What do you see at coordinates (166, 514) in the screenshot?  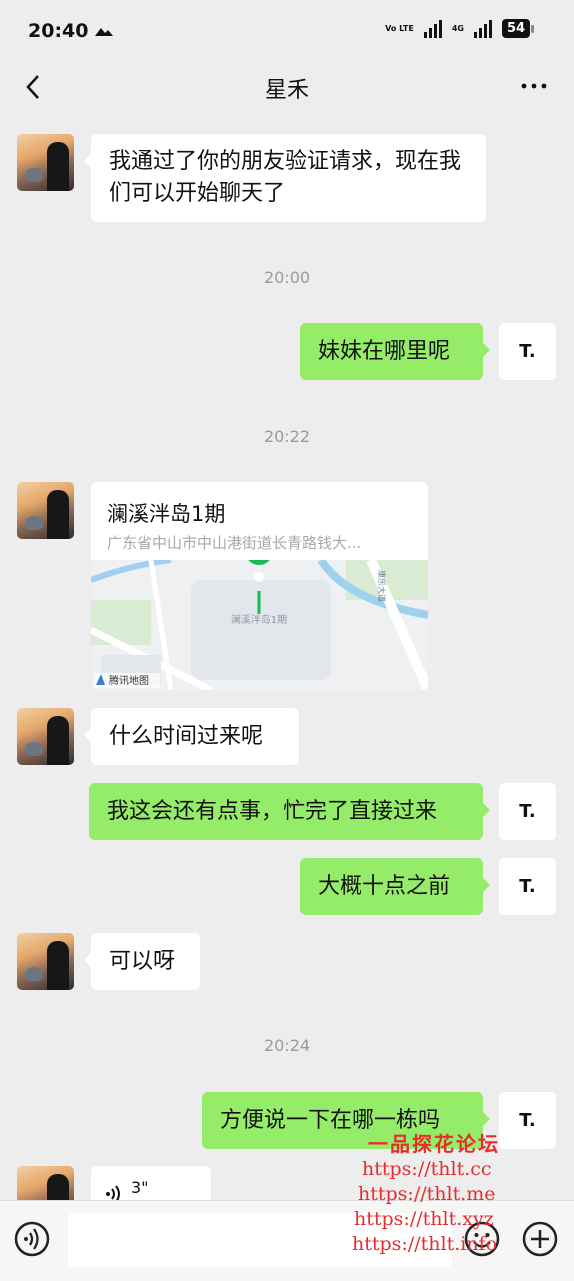 I see `location-name: 澜溪泮岛1期` at bounding box center [166, 514].